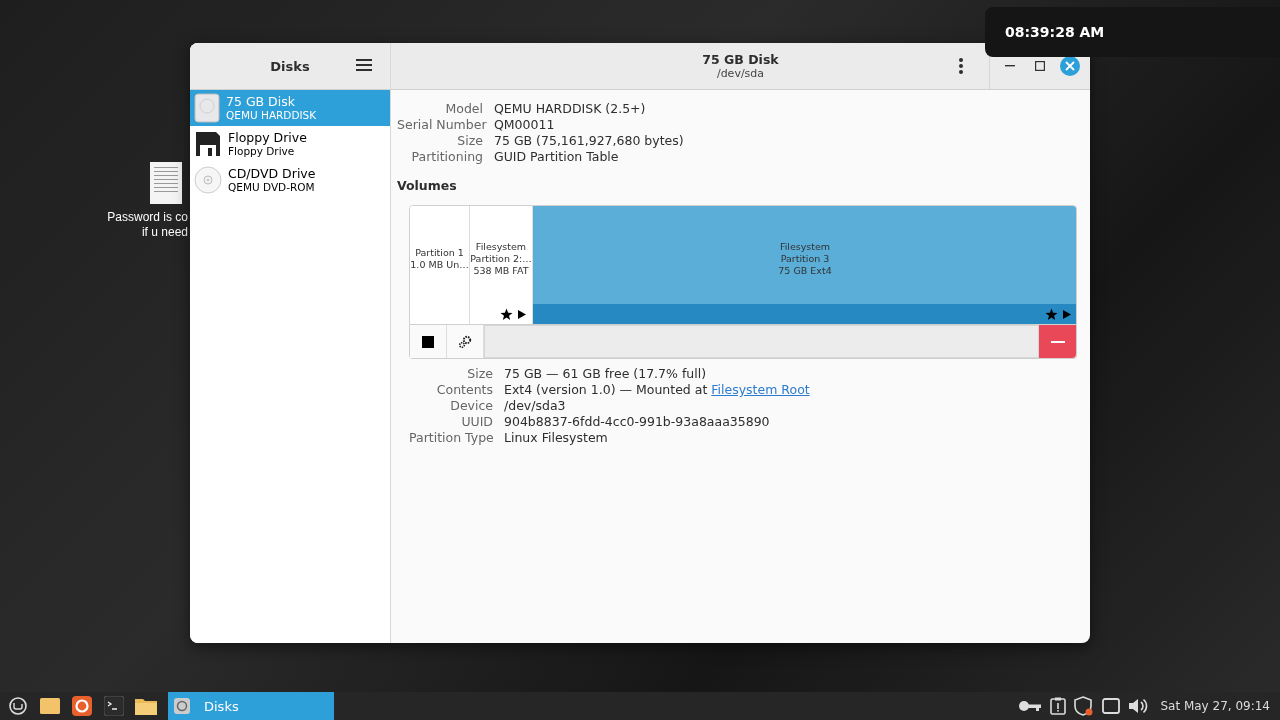 This screenshot has width=1280, height=720. I want to click on taskbar-clock: Sat May 27, 09:14, so click(1215, 706).